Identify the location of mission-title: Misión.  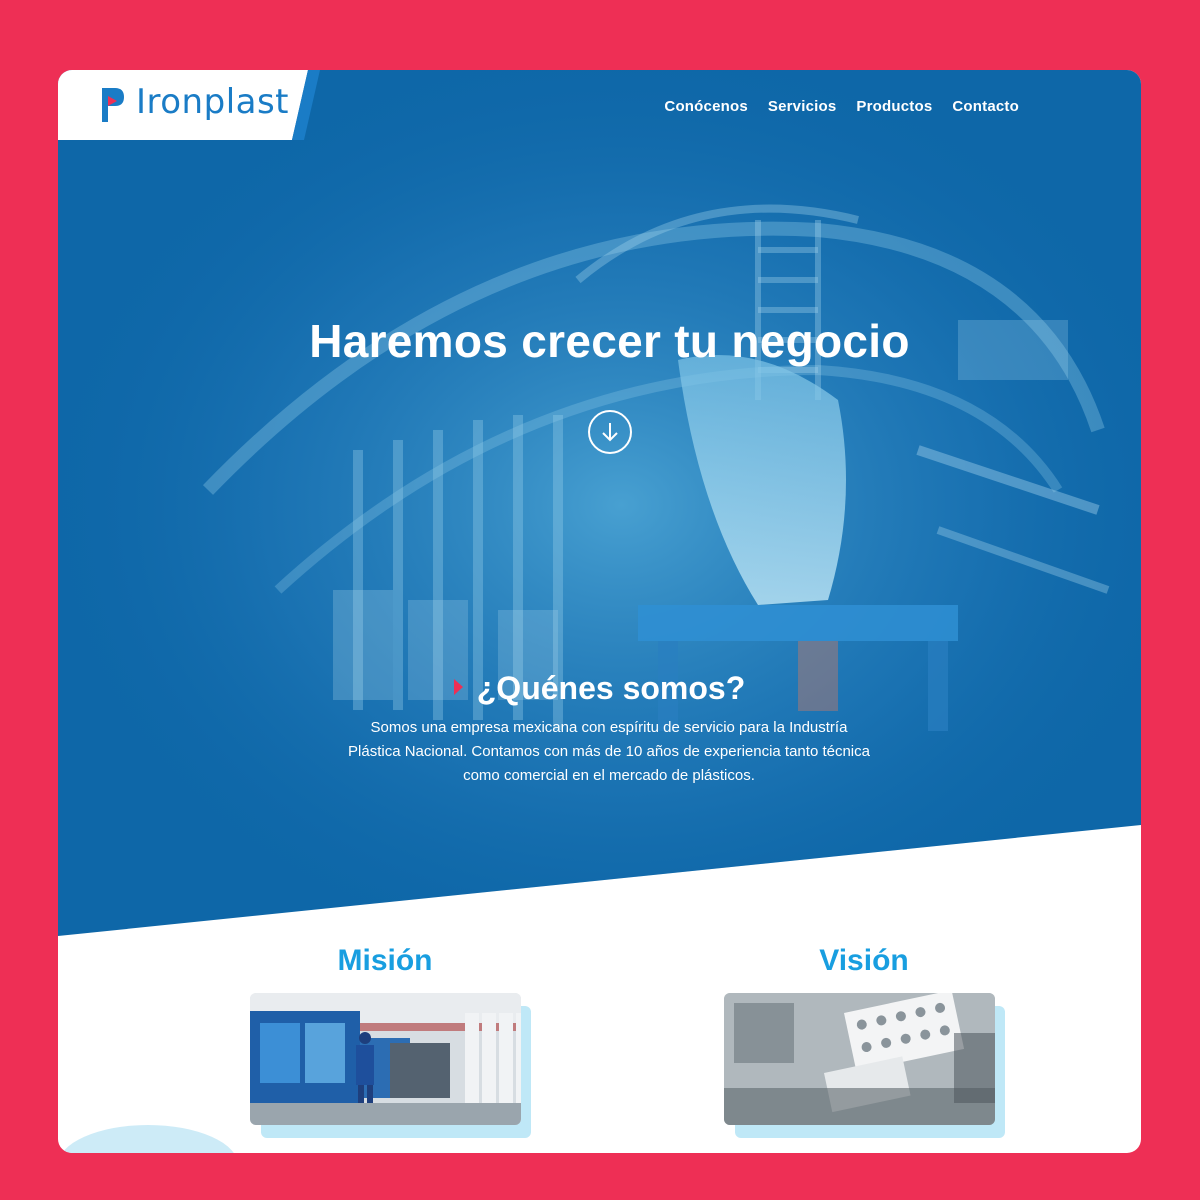
(385, 960).